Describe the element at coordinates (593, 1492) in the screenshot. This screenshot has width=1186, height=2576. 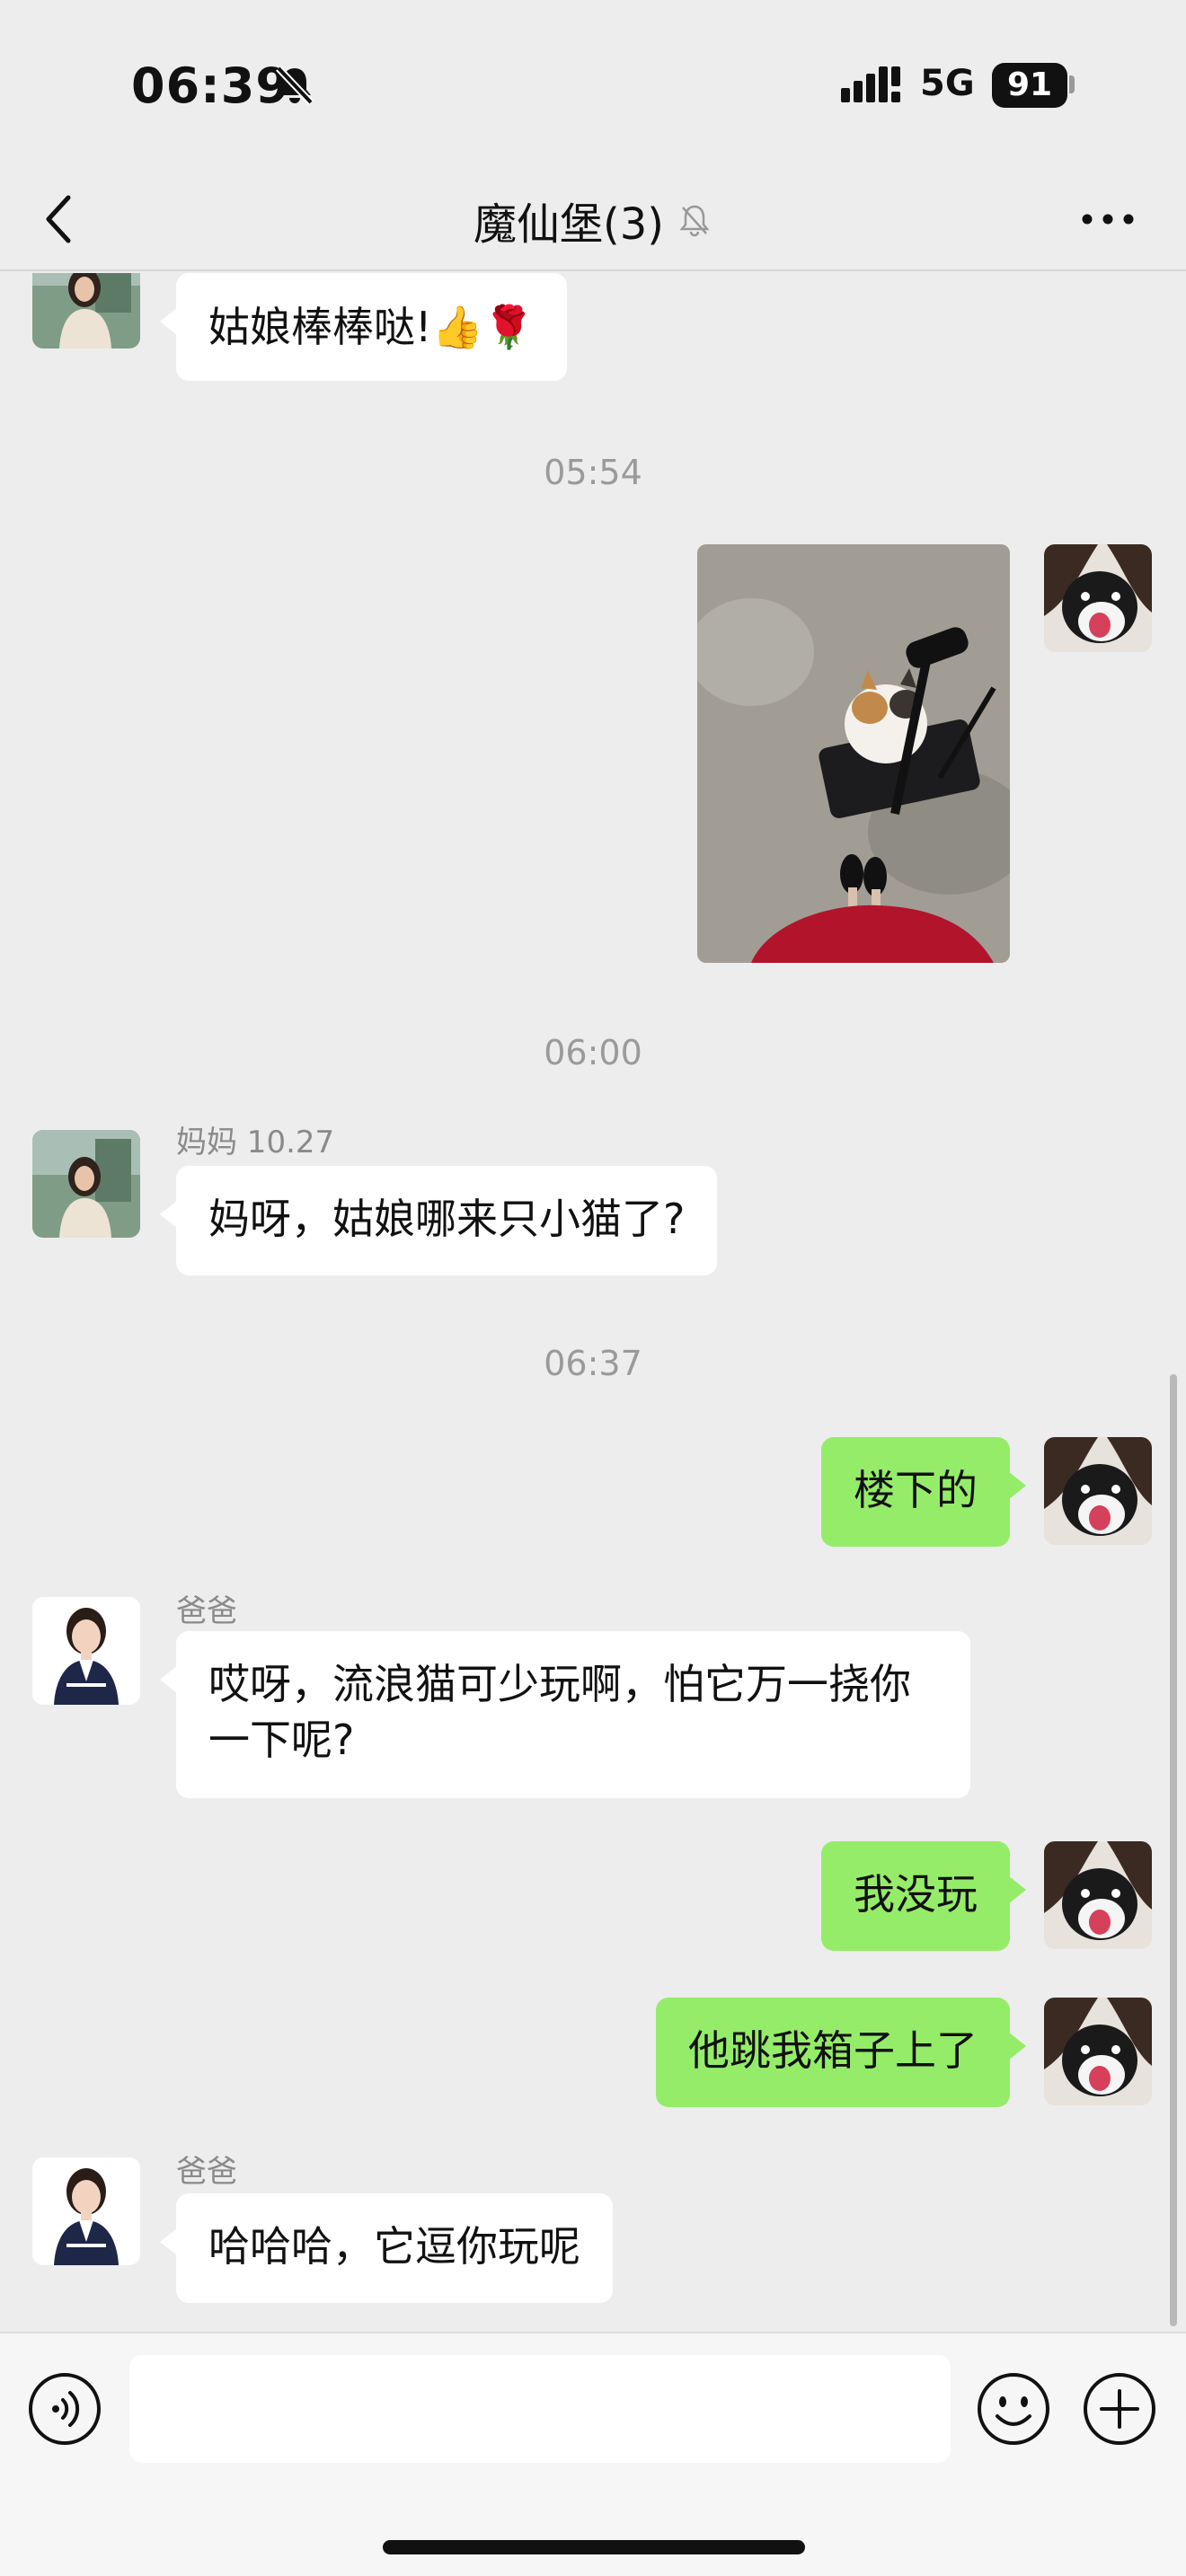
I see `message-self-1: 楼下的` at that location.